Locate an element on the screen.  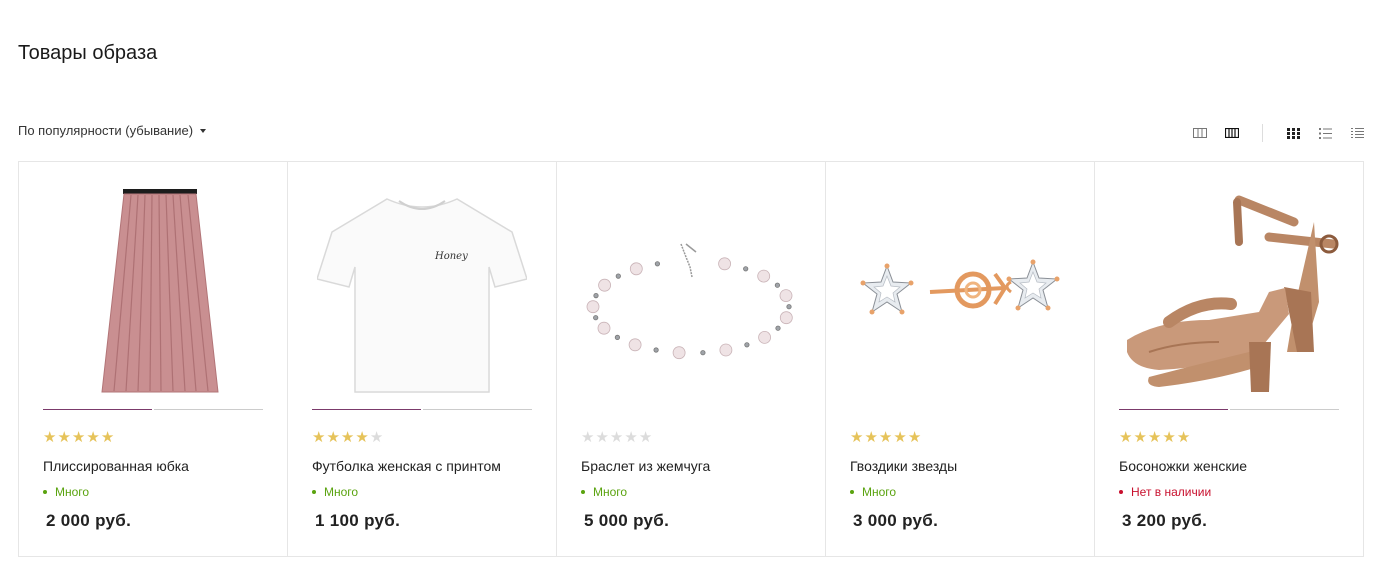
grid-4-cols-icon is located at coordinates (1232, 133).